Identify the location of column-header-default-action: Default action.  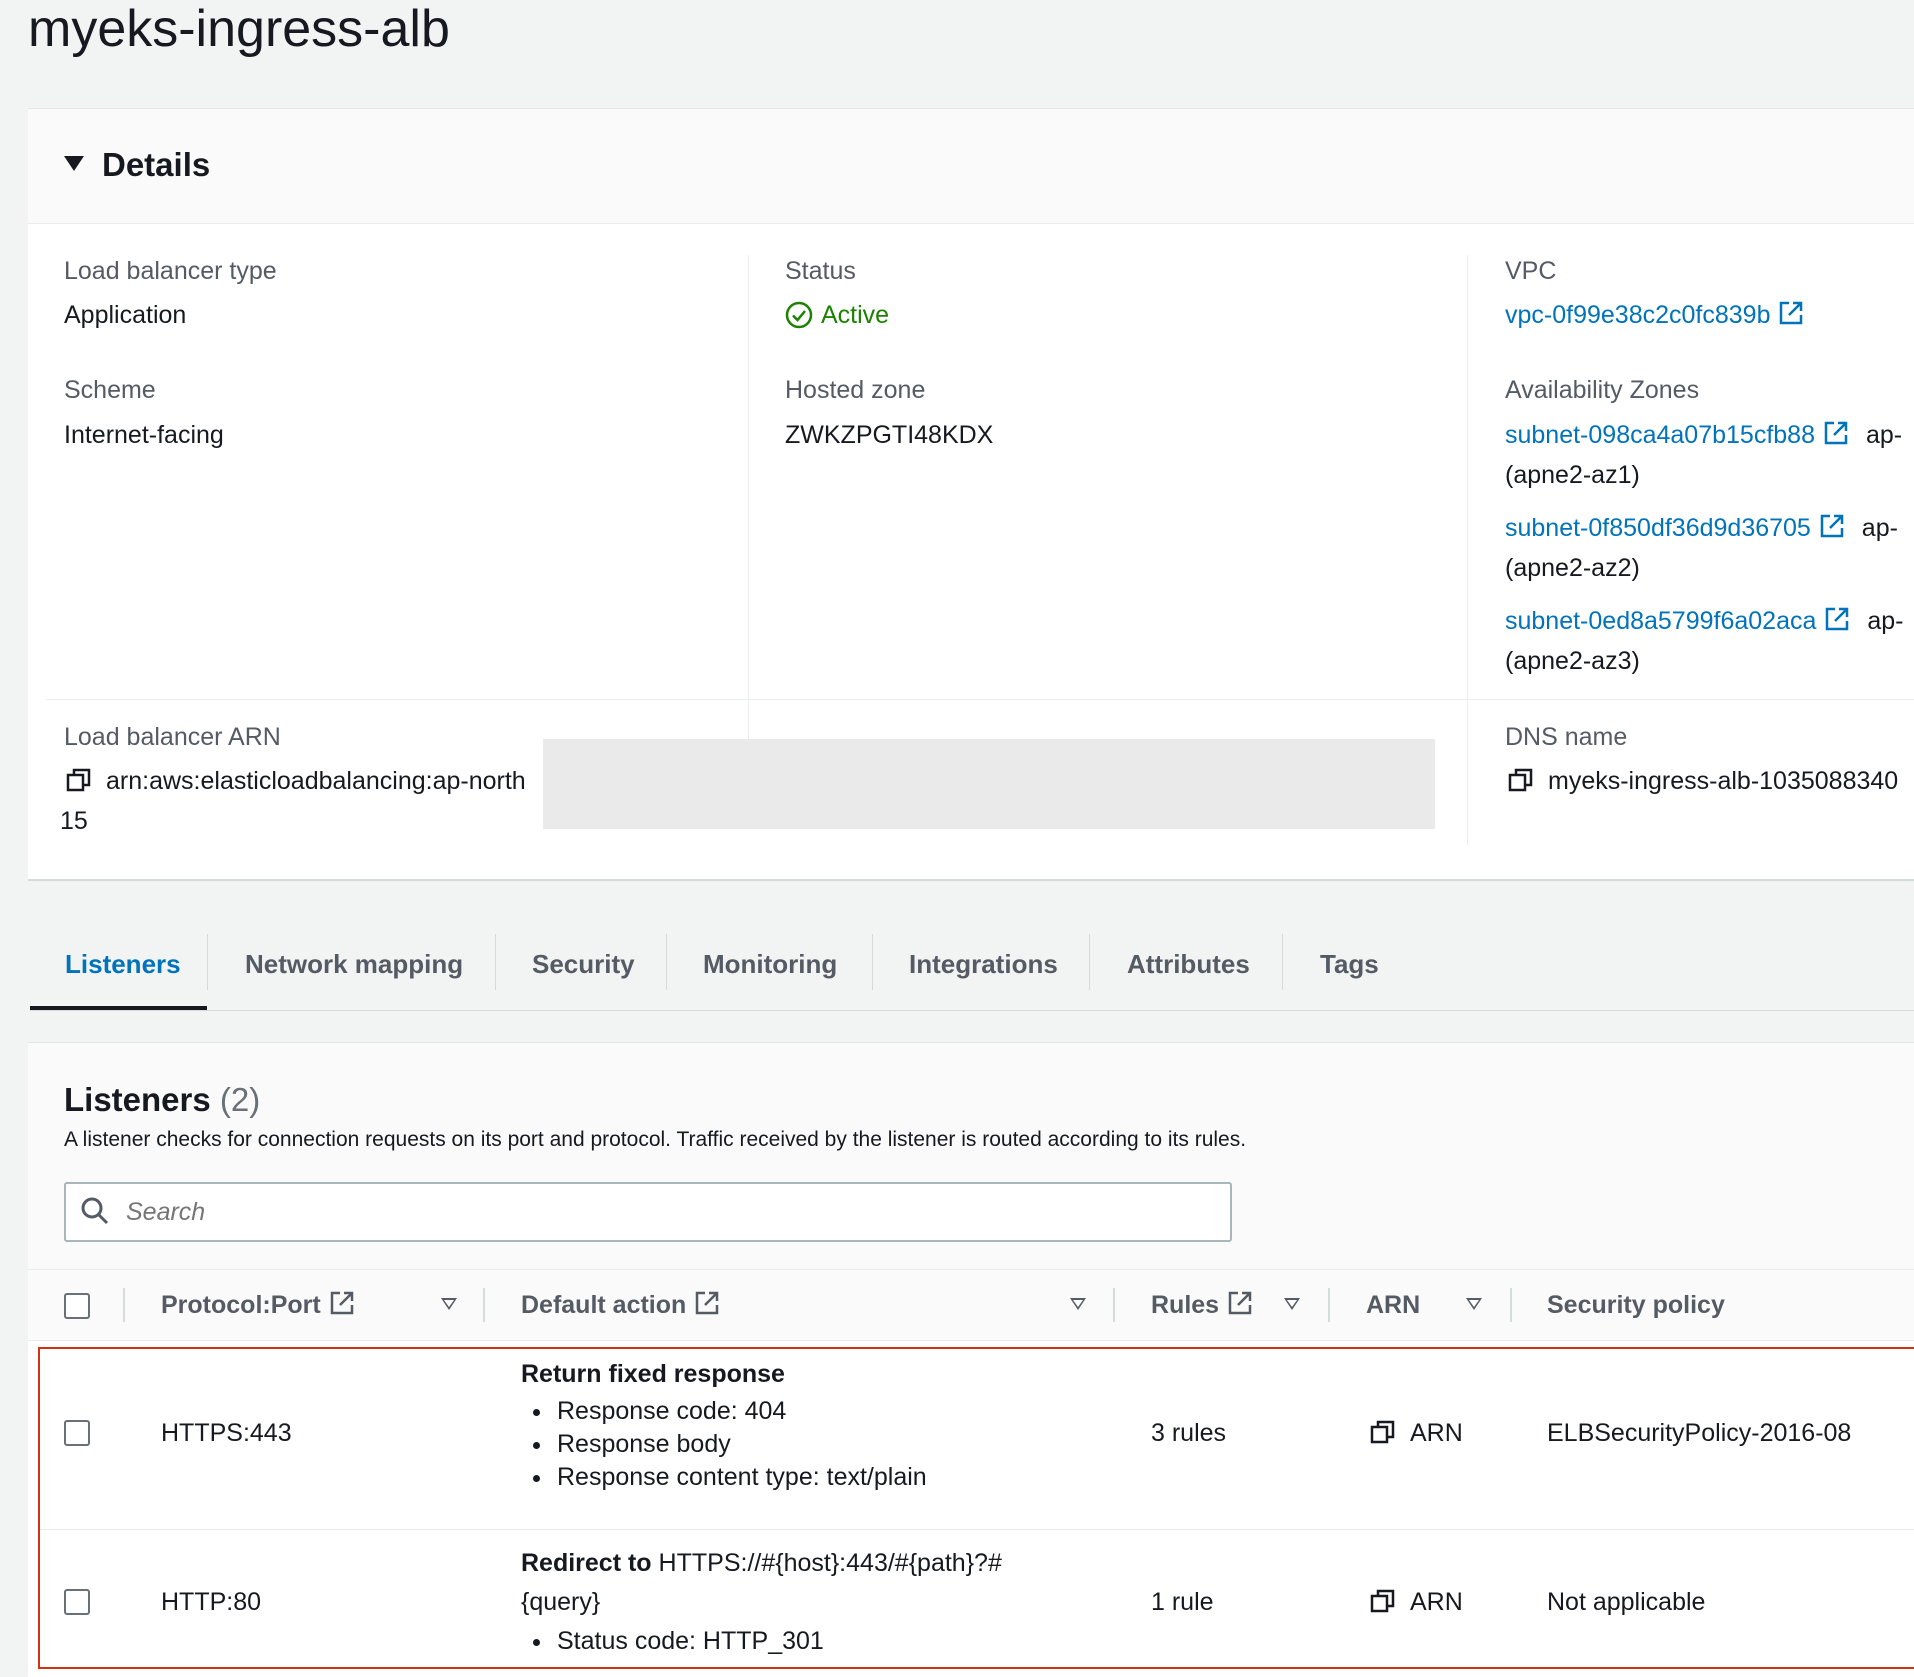
(620, 1305).